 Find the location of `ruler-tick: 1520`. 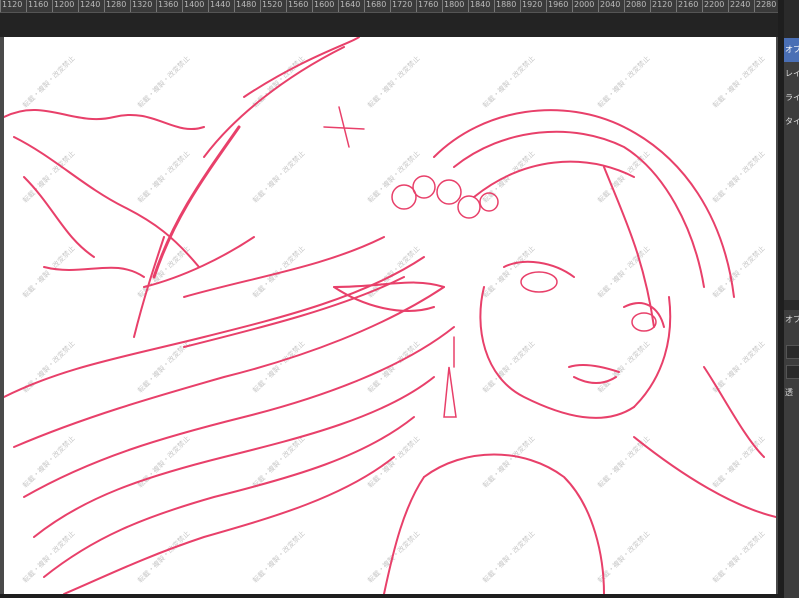

ruler-tick: 1520 is located at coordinates (271, 6).